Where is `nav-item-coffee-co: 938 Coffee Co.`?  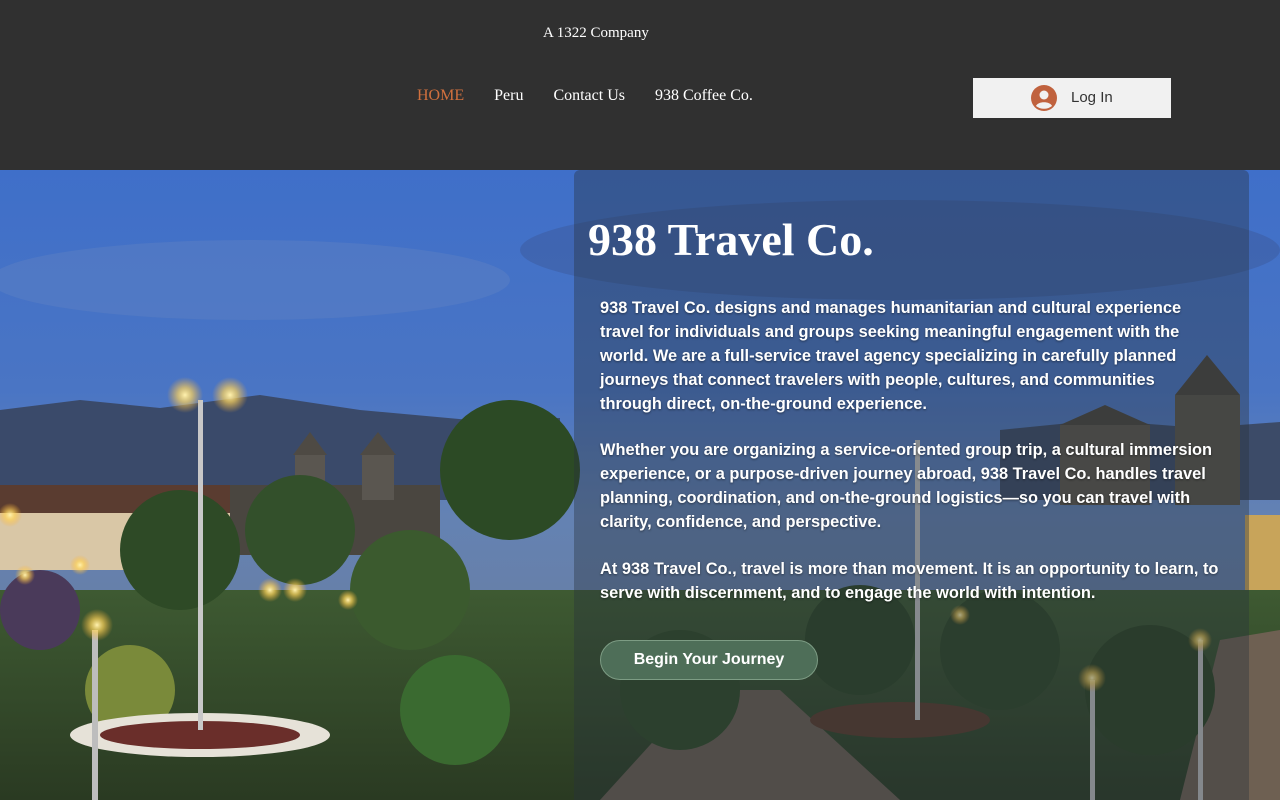
nav-item-coffee-co: 938 Coffee Co. is located at coordinates (704, 96).